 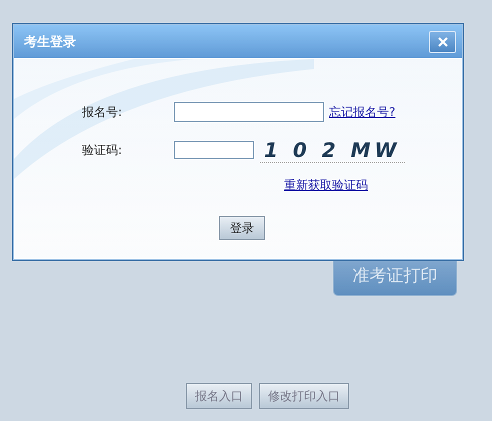 What do you see at coordinates (332, 150) in the screenshot?
I see `captcha-image: 1 0 2 MW` at bounding box center [332, 150].